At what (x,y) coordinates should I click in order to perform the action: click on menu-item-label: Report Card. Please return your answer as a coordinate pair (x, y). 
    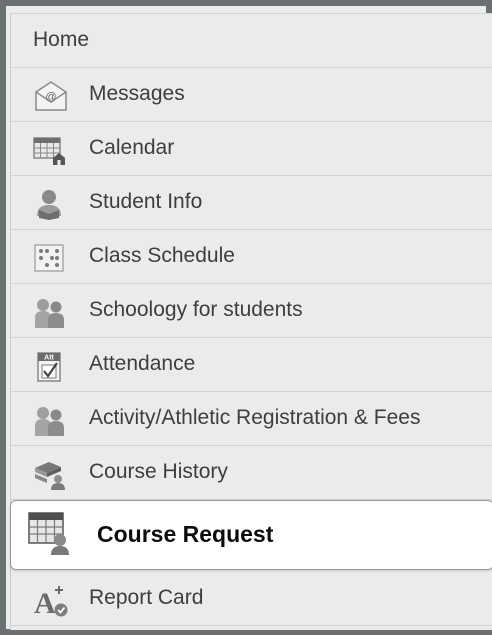
    Looking at the image, I should click on (146, 597).